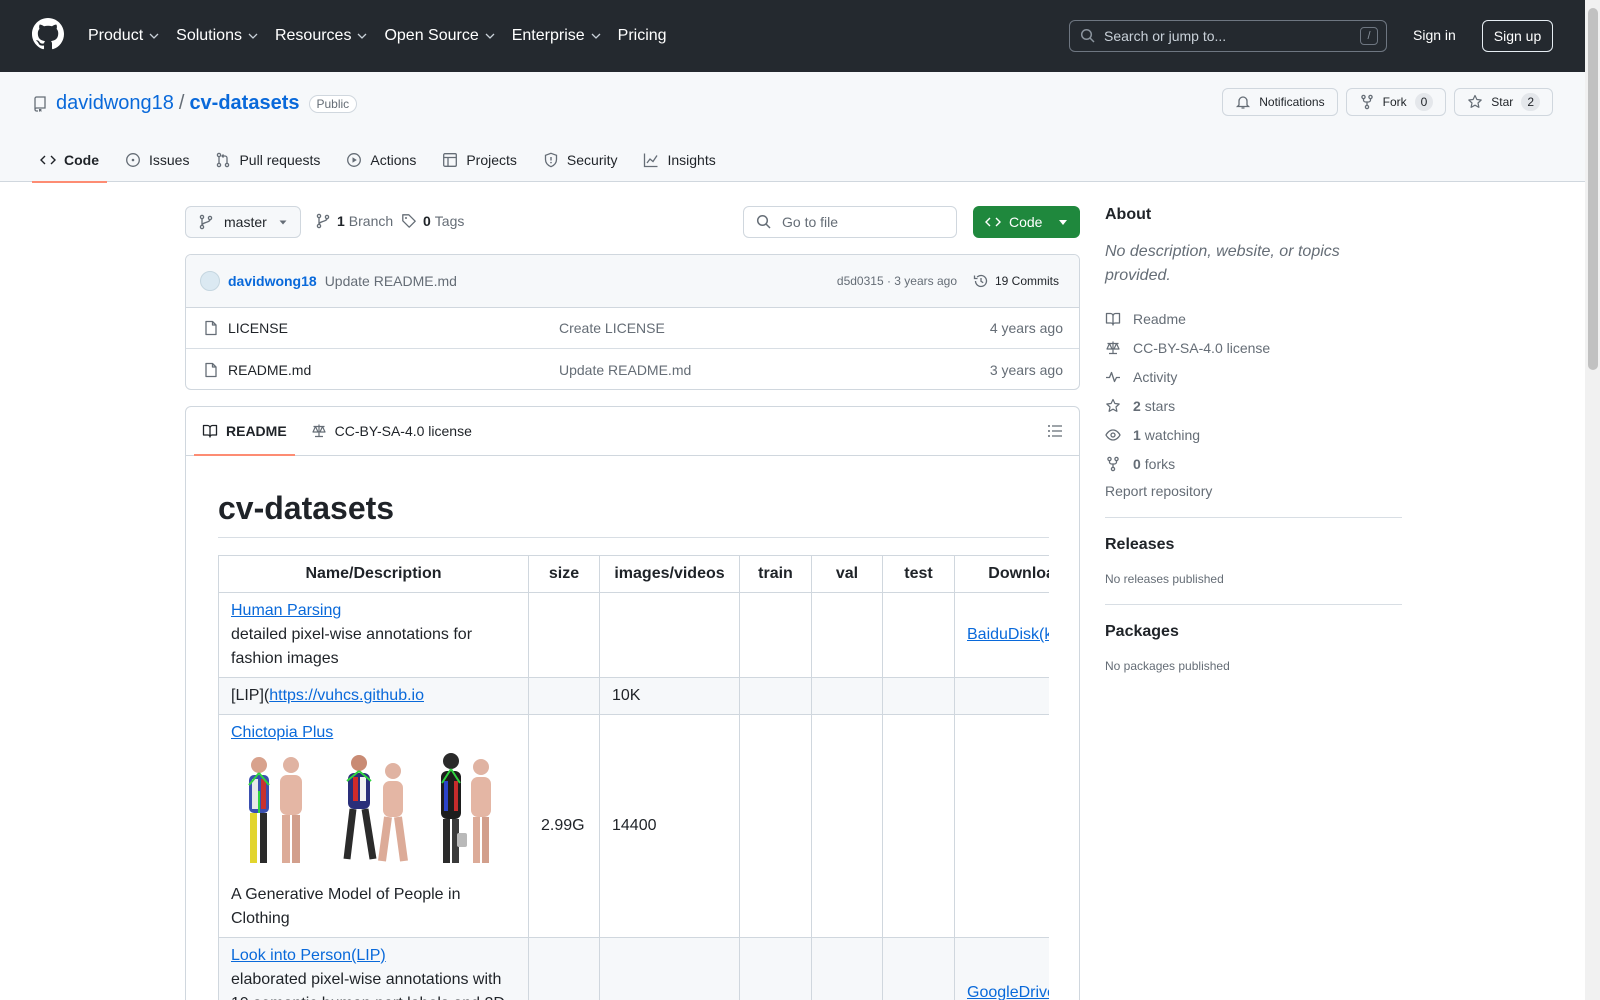 The height and width of the screenshot is (1000, 1600). What do you see at coordinates (669, 826) in the screenshot?
I see `table-cell: 14400` at bounding box center [669, 826].